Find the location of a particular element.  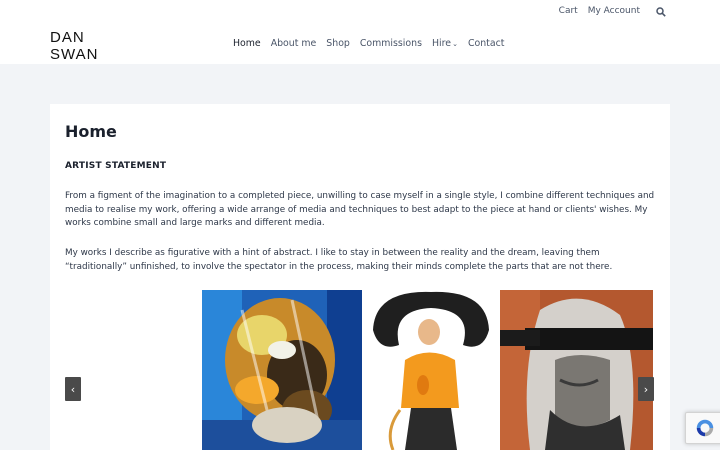

carousel-slide-lion is located at coordinates (282, 370).